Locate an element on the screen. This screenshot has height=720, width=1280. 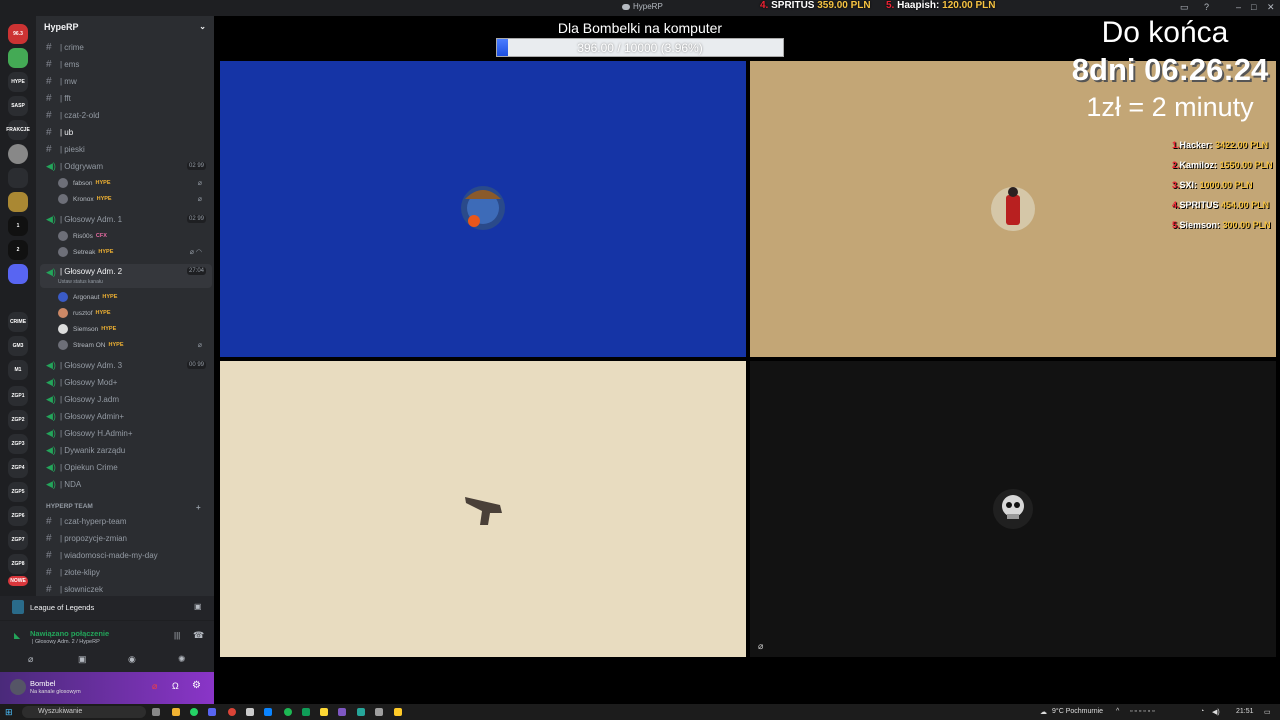
channel-czat-hyperp-team: # | czat-hyperp-team is located at coordinates (126, 521).